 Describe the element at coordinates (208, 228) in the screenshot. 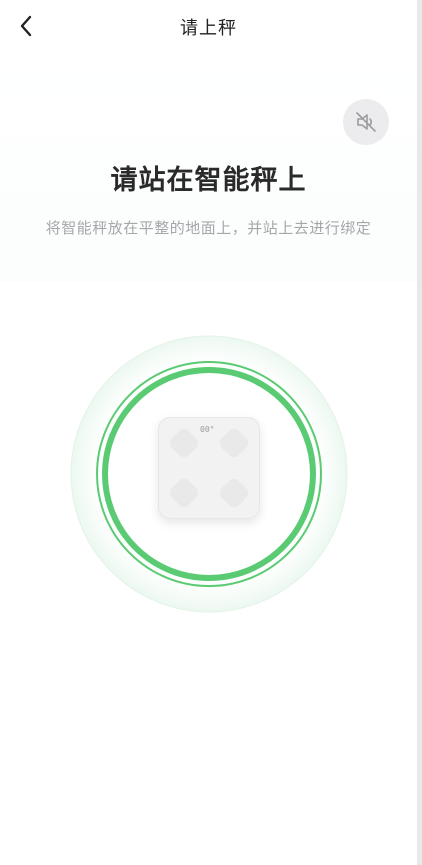

I see `instruction-subtitle: 将智能秤放在平整的地面上，并站上去进行绑定` at that location.